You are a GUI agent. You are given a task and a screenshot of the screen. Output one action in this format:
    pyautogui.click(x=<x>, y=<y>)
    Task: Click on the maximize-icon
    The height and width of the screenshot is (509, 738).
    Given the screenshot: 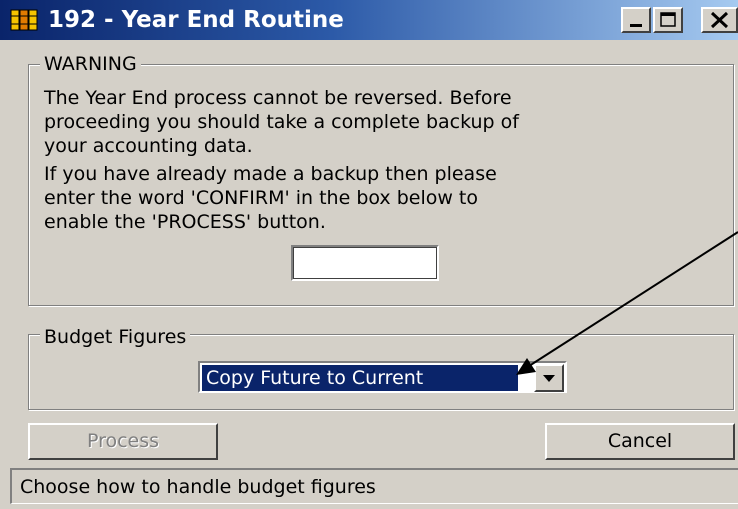 What is the action you would take?
    pyautogui.click(x=668, y=19)
    